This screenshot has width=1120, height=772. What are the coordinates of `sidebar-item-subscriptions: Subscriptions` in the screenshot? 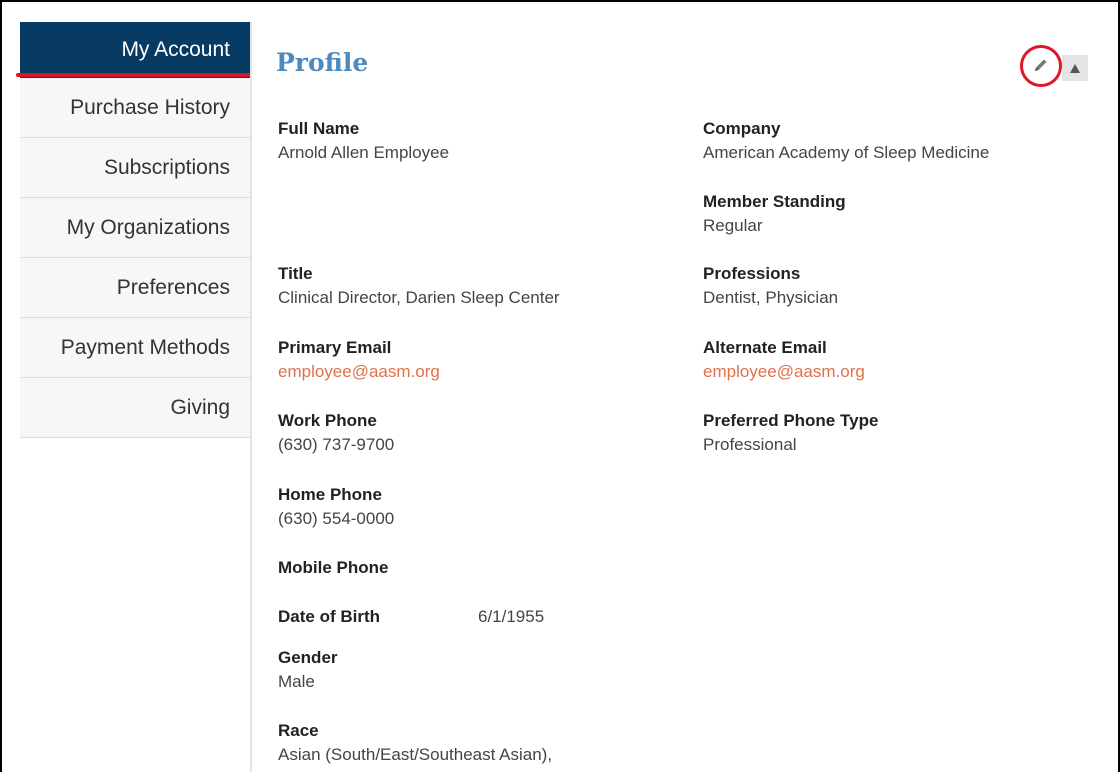 It's located at (135, 168).